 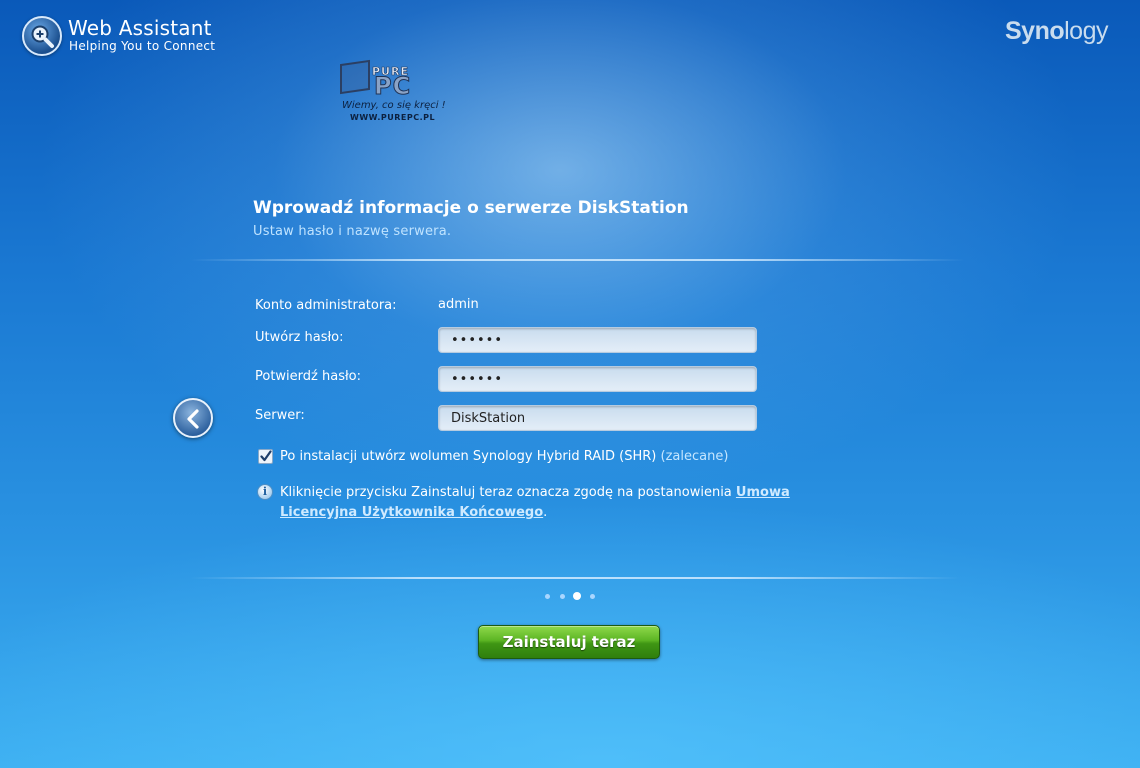 I want to click on admin-account-label: Konto administratora:, so click(x=326, y=305).